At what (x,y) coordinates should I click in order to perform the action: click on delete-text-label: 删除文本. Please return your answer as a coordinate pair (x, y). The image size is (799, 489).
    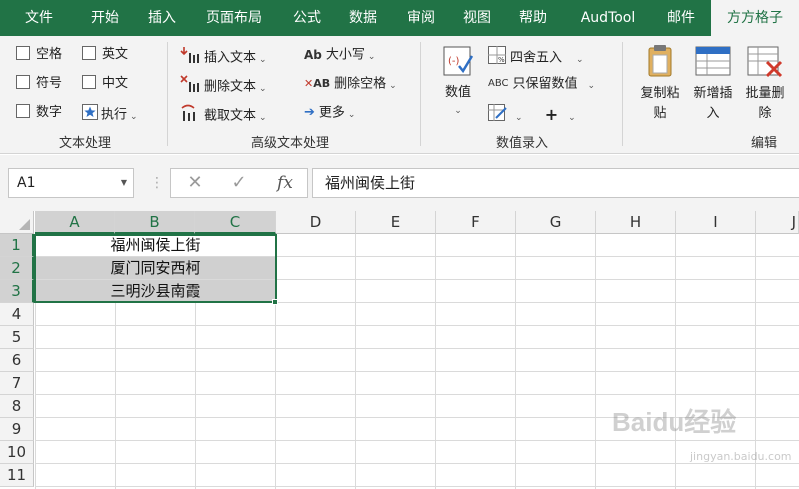
    Looking at the image, I should click on (230, 87).